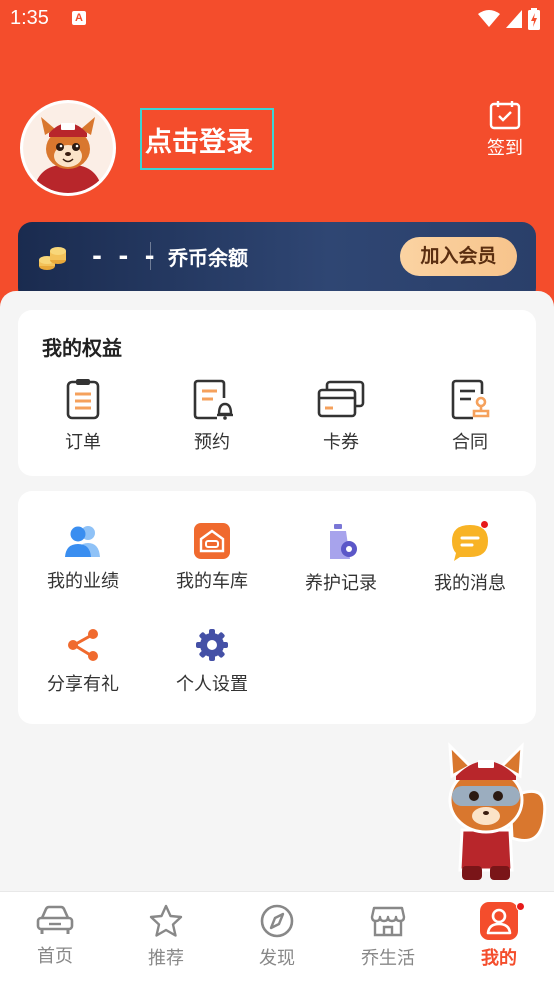 This screenshot has width=554, height=984. I want to click on compass-icon, so click(277, 921).